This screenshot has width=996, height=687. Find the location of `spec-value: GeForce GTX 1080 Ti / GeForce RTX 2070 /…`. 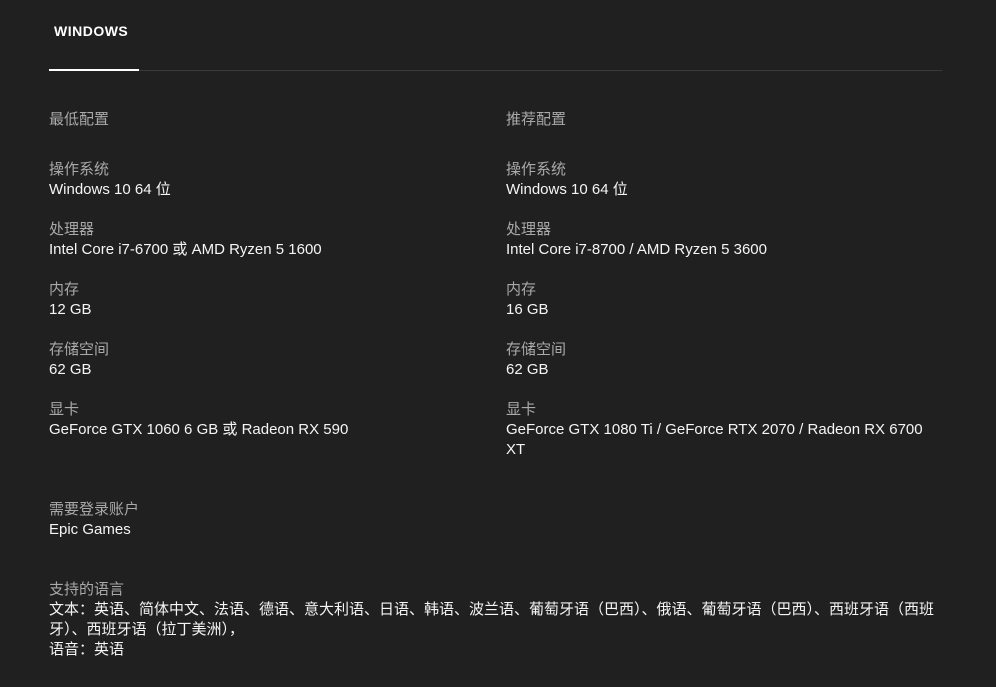

spec-value: GeForce GTX 1080 Ti / GeForce RTX 2070 /… is located at coordinates (714, 439).